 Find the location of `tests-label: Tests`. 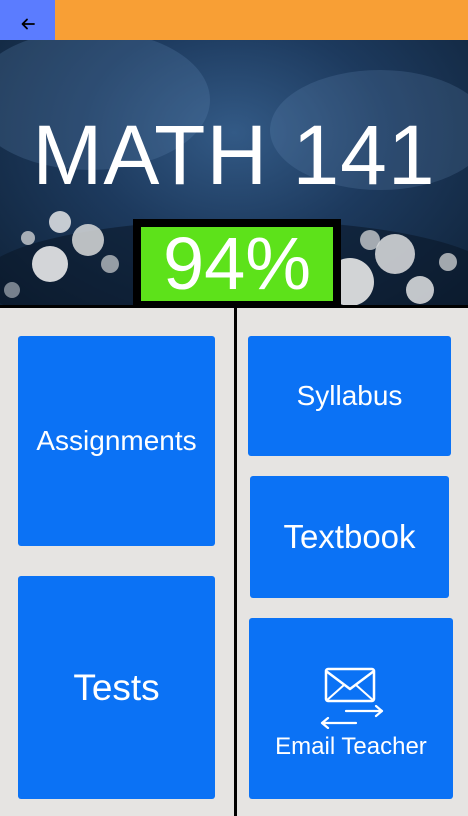

tests-label: Tests is located at coordinates (116, 687).